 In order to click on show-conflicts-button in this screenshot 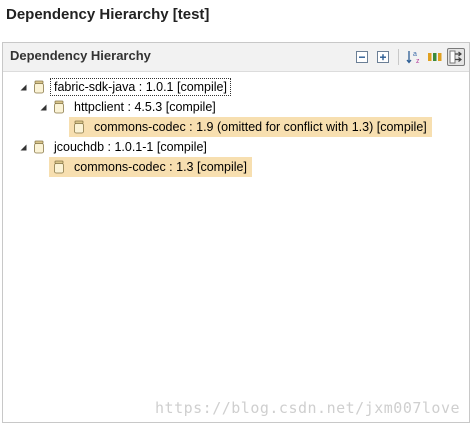, I will do `click(456, 57)`.